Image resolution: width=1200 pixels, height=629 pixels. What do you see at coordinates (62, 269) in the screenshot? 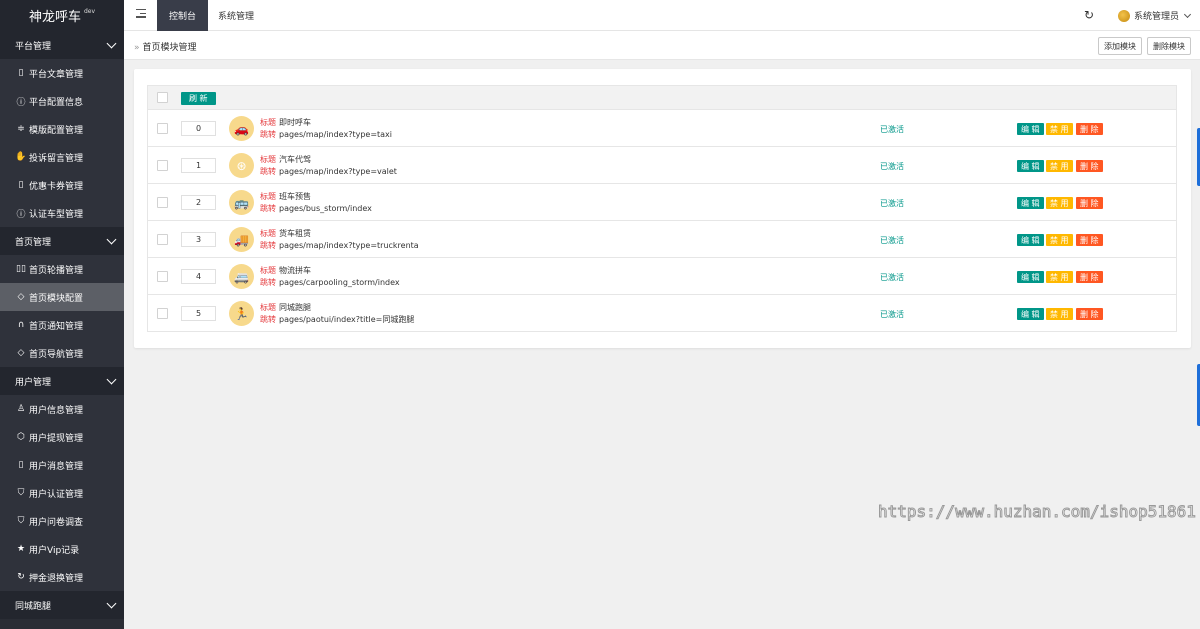
I see `sidebar-item: ▯▯ 首页轮播管理` at bounding box center [62, 269].